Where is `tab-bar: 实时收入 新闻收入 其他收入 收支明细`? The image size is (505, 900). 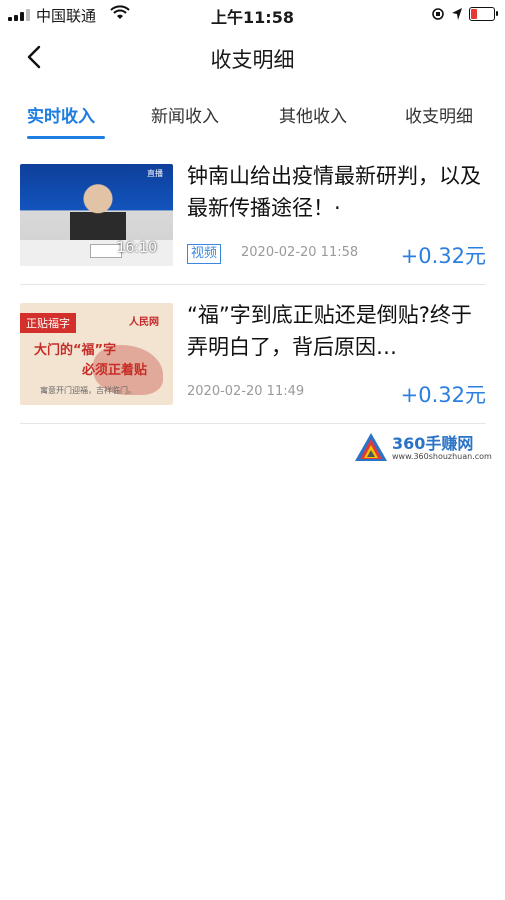
tab-bar: 实时收入 新闻收入 其他收入 收支明细 is located at coordinates (252, 118).